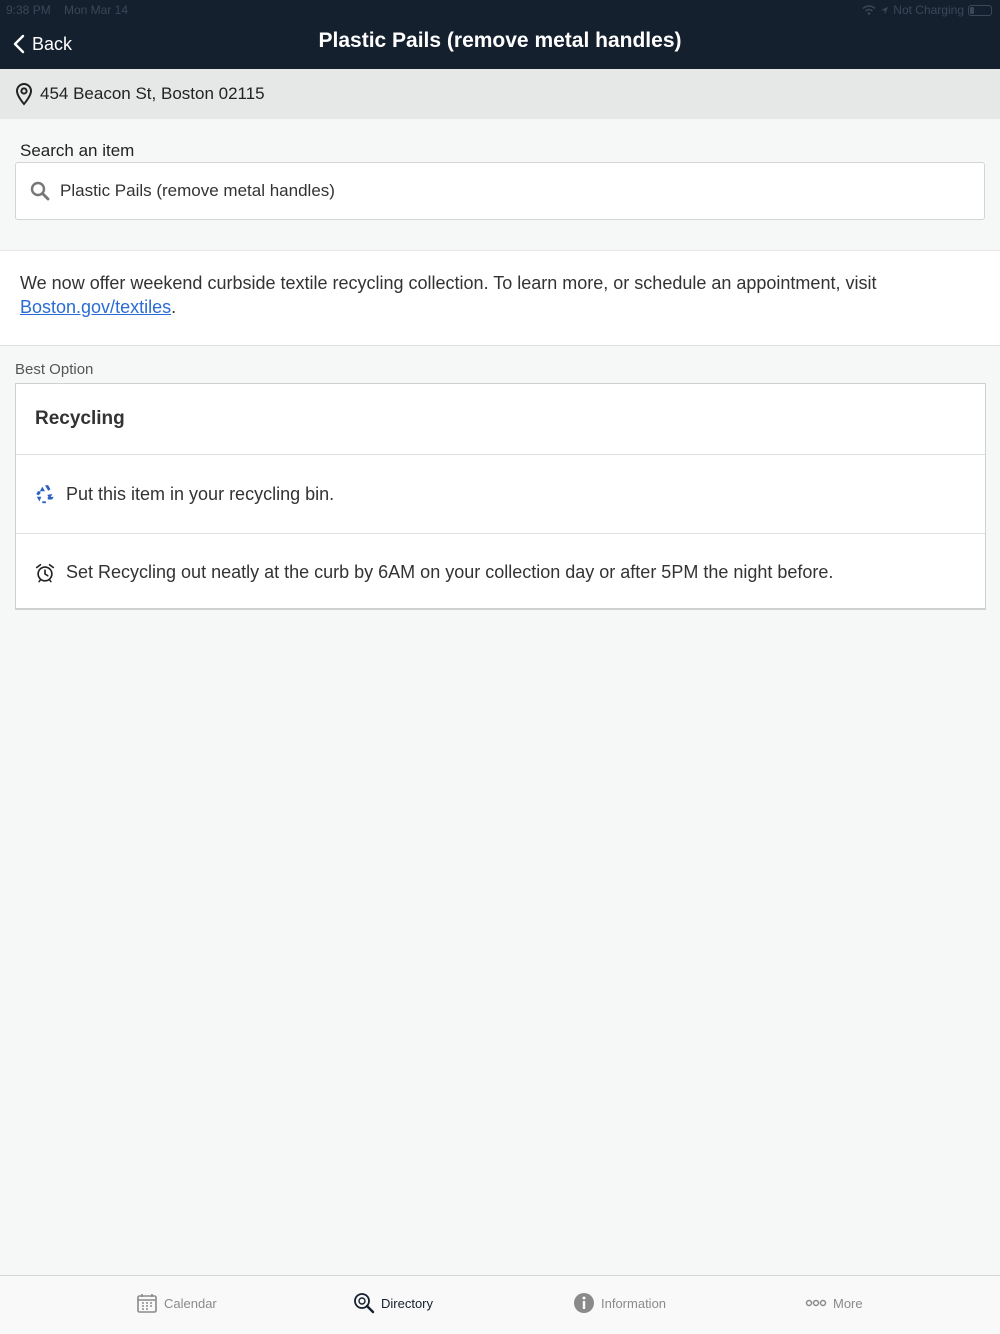 The image size is (1000, 1334). I want to click on tab-label: Information, so click(634, 1303).